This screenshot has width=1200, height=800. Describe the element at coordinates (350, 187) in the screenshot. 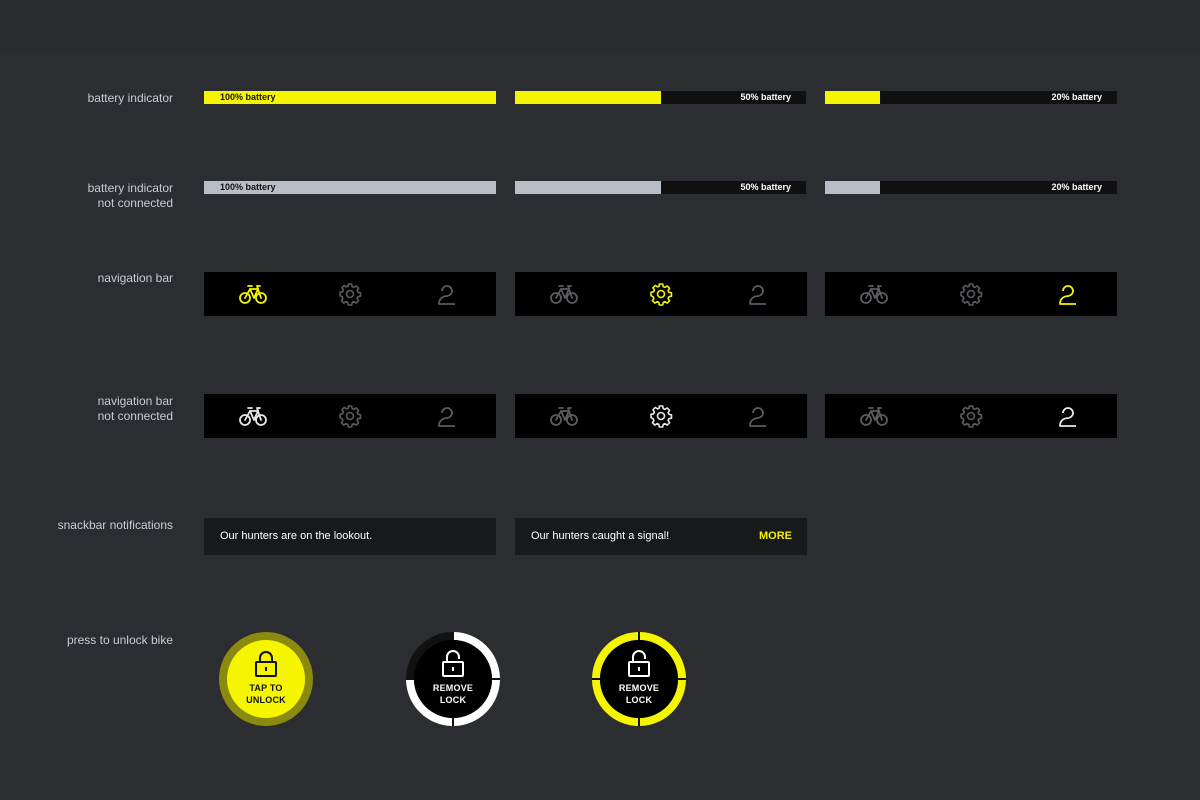

I see `battery-indicator-nc-100: 100% battery` at that location.